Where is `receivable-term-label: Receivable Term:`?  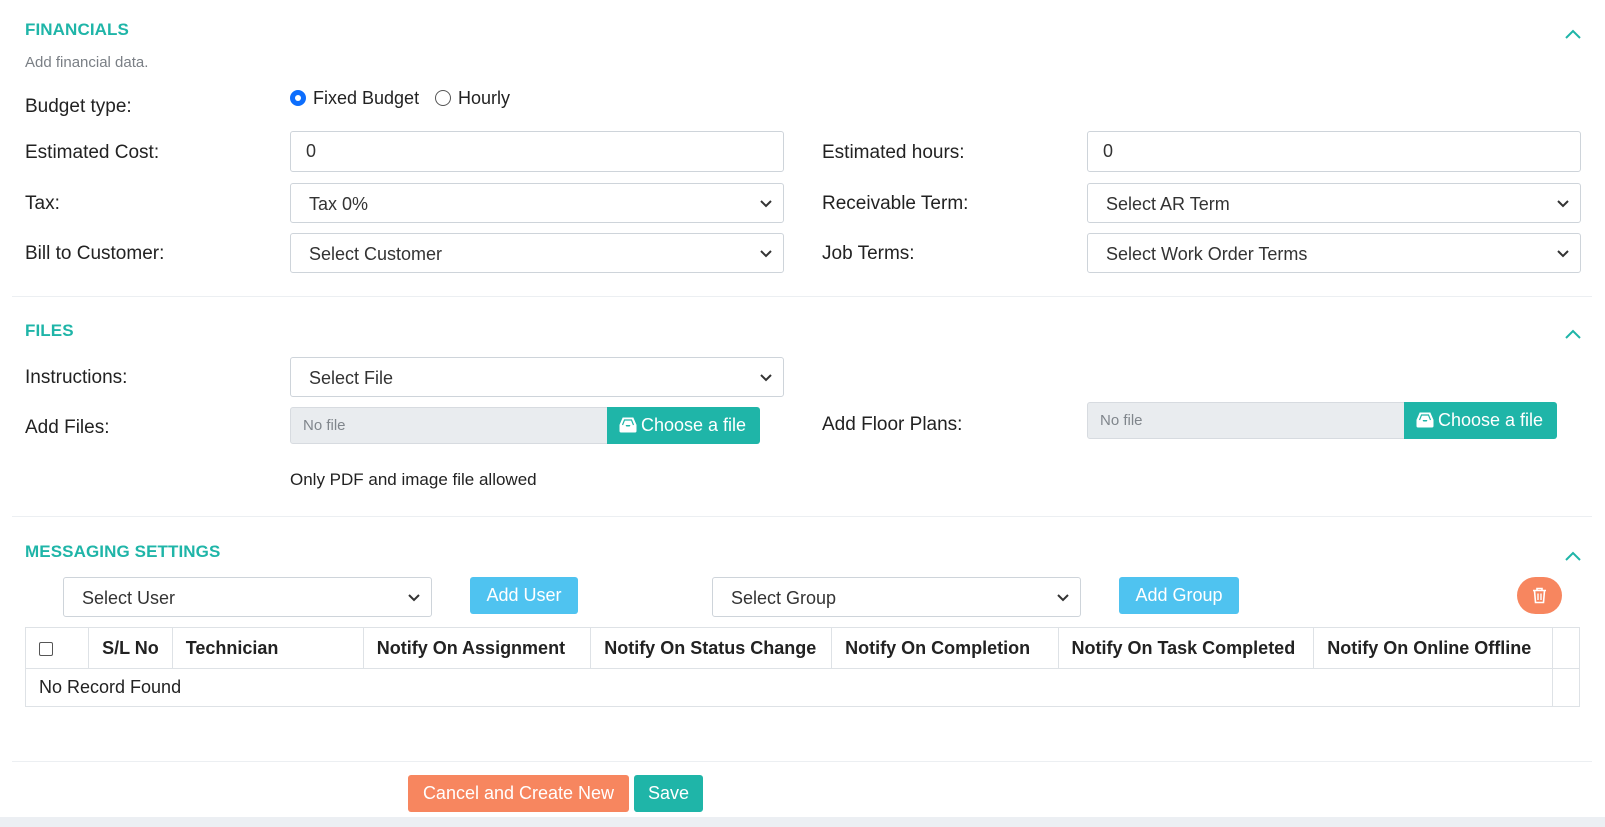 receivable-term-label: Receivable Term: is located at coordinates (895, 203).